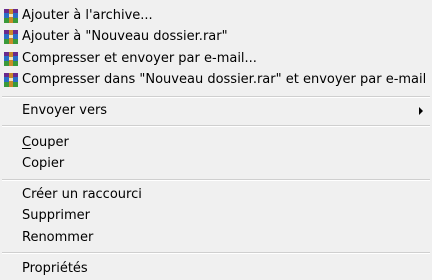  What do you see at coordinates (58, 237) in the screenshot?
I see `menu-item-label: Renommer` at bounding box center [58, 237].